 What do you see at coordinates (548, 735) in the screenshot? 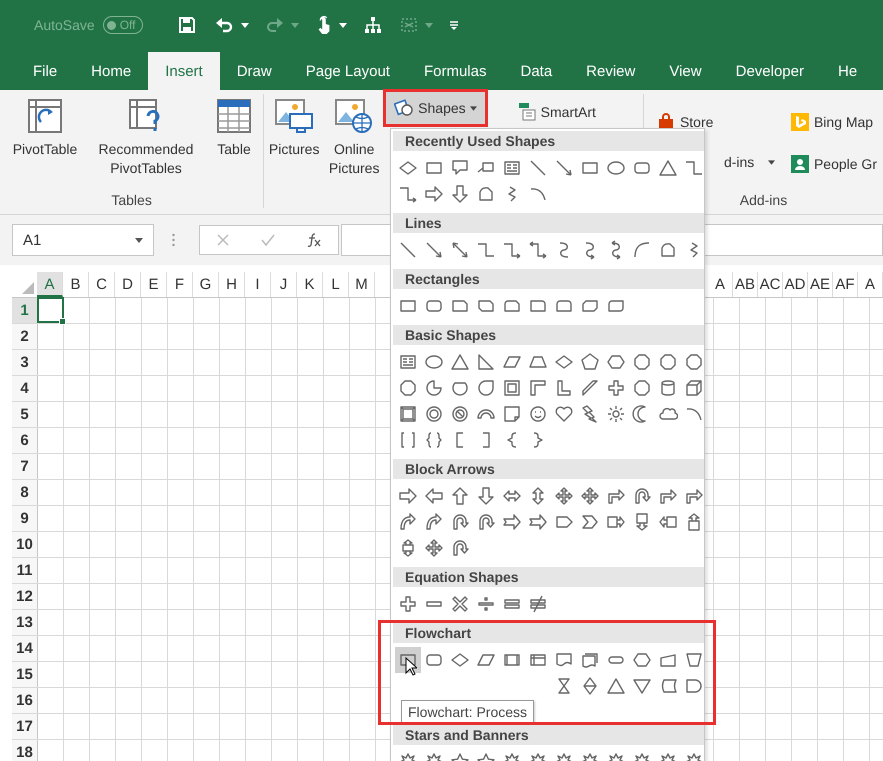
I see `section-header: Stars and Banners` at bounding box center [548, 735].